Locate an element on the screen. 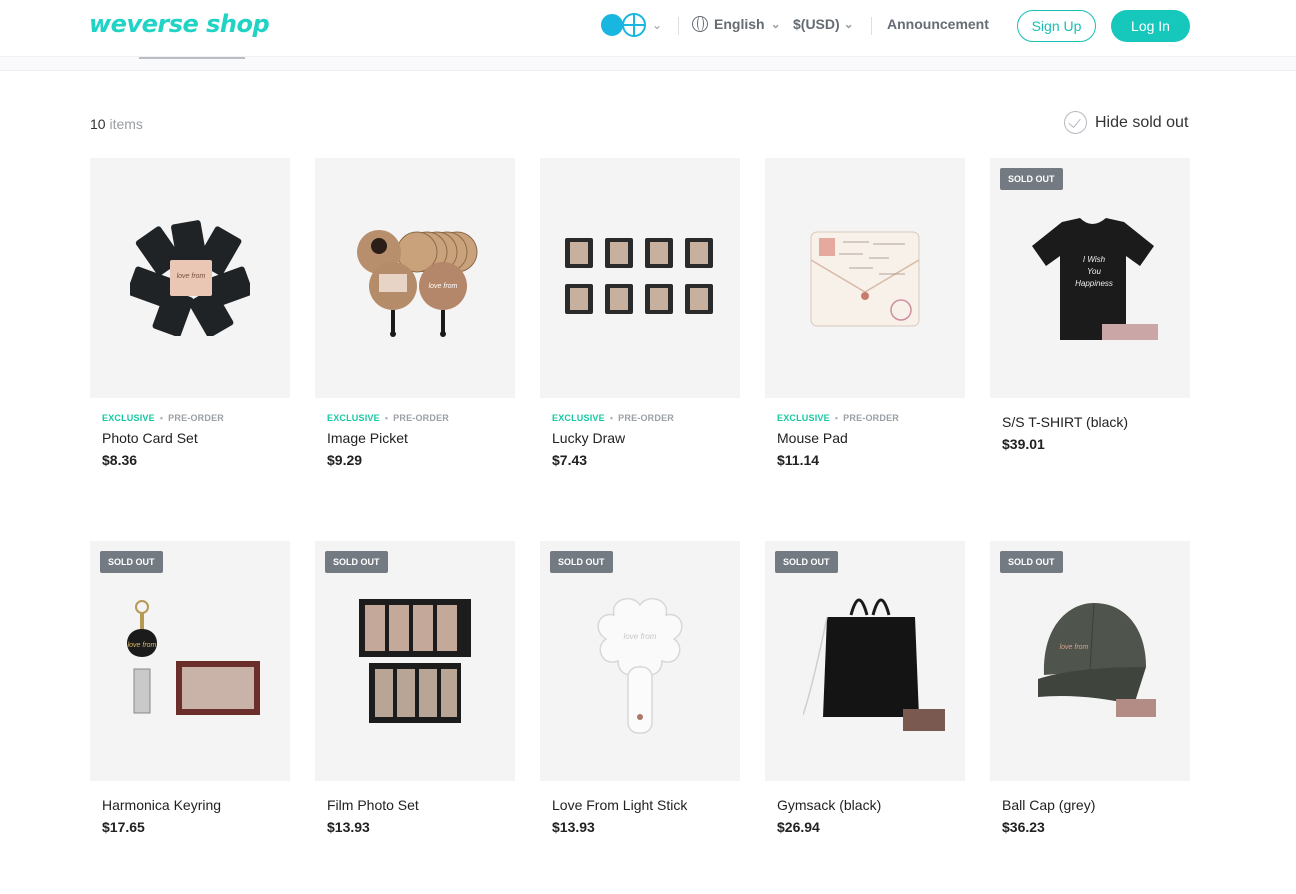 Image resolution: width=1296 pixels, height=894 pixels. product-card: SOLD OUT Film Photo Set $13.93 is located at coordinates (415, 688).